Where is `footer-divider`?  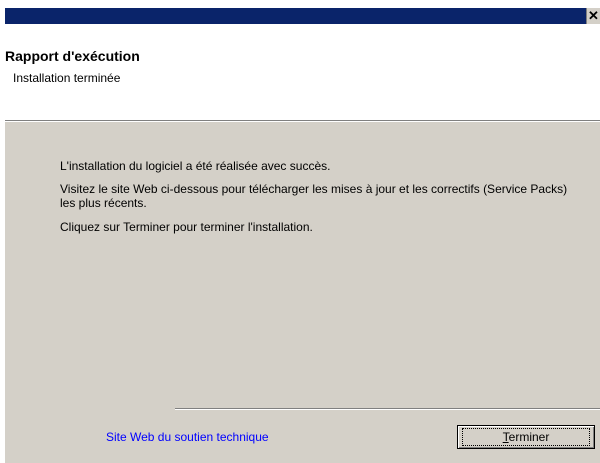 footer-divider is located at coordinates (387, 409).